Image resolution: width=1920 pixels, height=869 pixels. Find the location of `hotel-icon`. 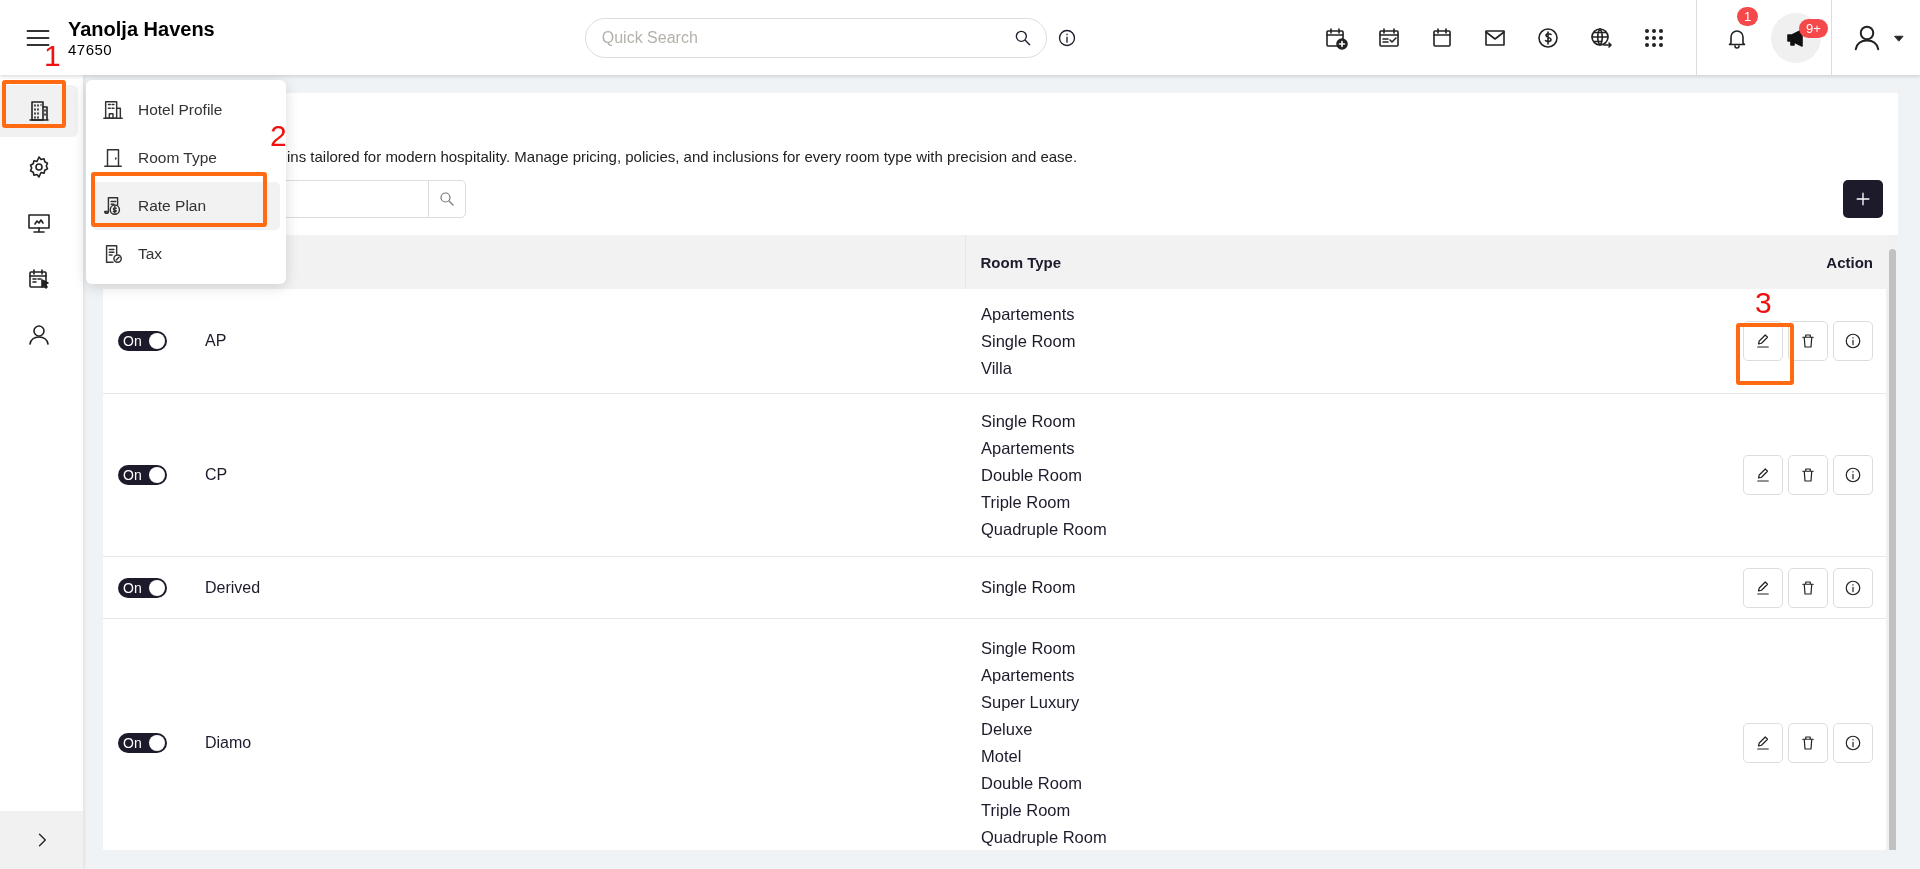

hotel-icon is located at coordinates (113, 110).